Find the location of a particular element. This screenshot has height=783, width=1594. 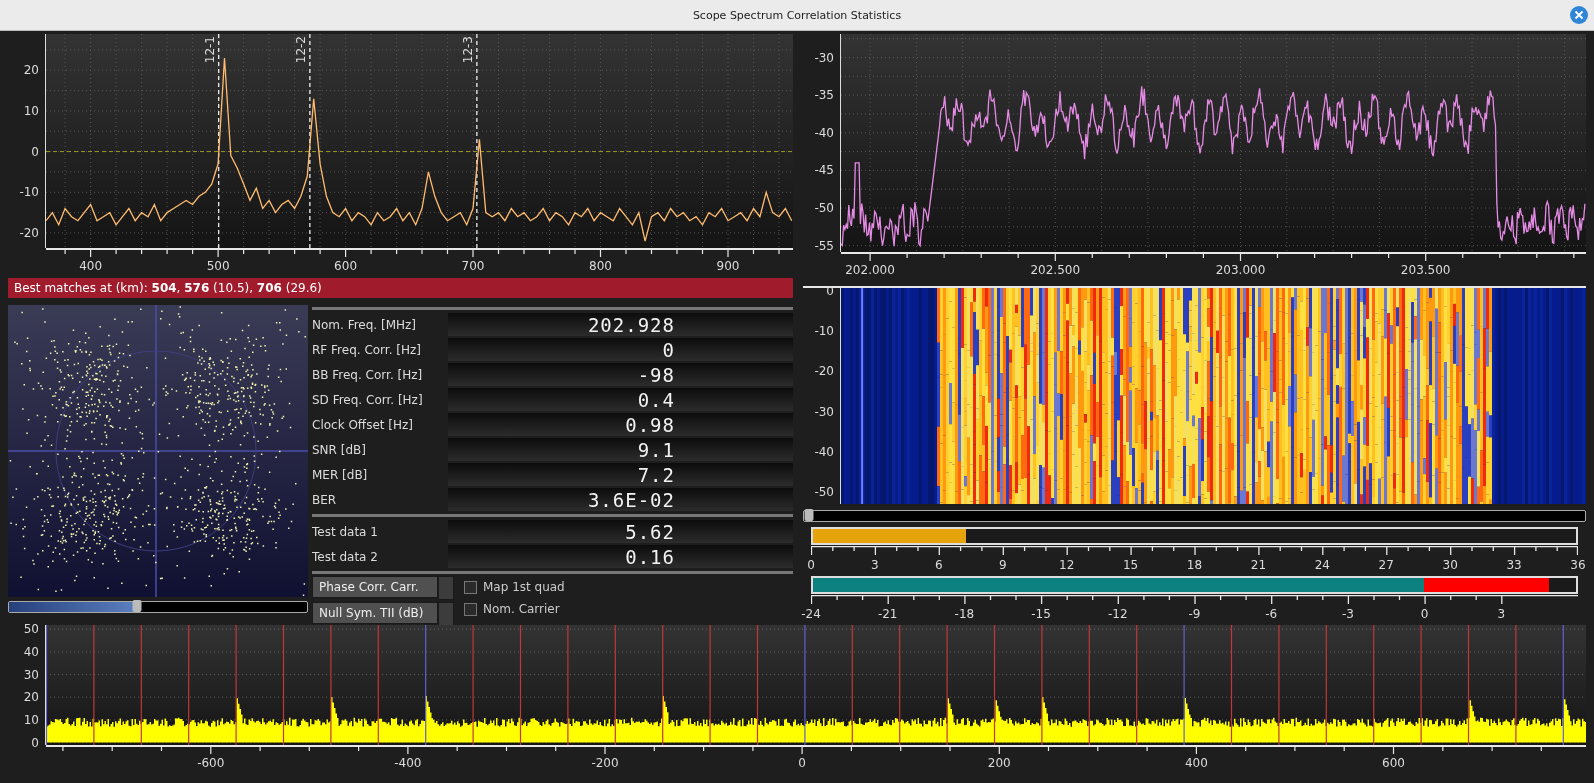

lcd-readout: 0 is located at coordinates (620, 349).